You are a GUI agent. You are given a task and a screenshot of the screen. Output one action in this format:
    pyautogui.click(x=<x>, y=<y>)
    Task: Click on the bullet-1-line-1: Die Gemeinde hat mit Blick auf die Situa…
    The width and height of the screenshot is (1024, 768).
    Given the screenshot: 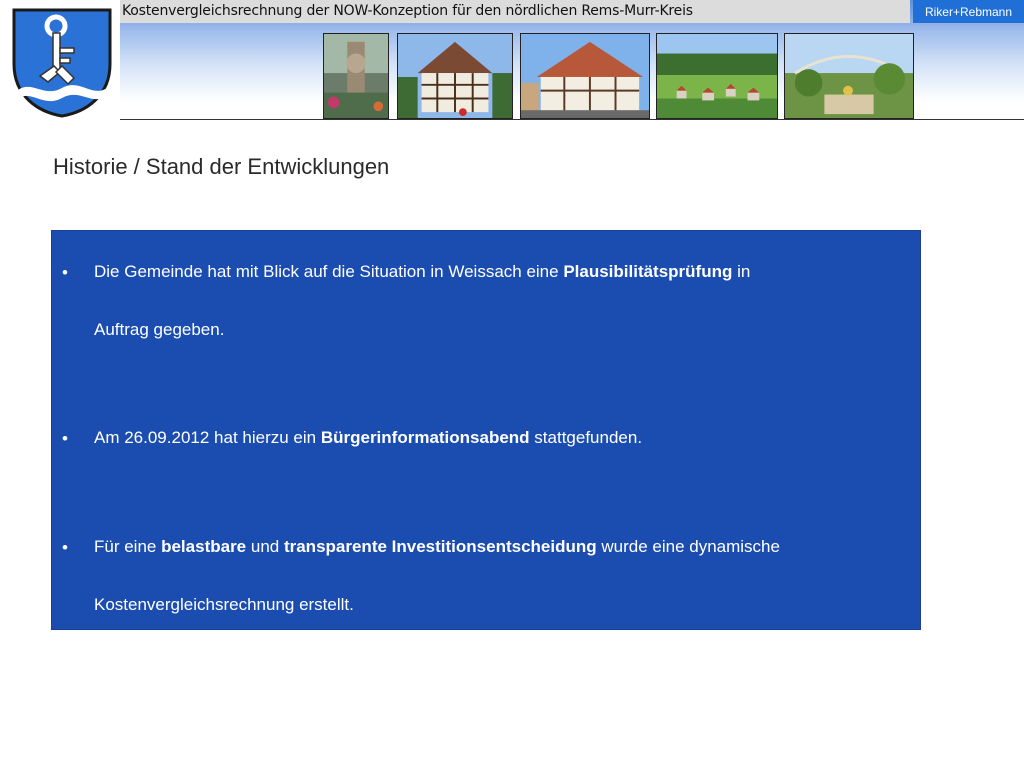 What is the action you would take?
    pyautogui.click(x=422, y=272)
    